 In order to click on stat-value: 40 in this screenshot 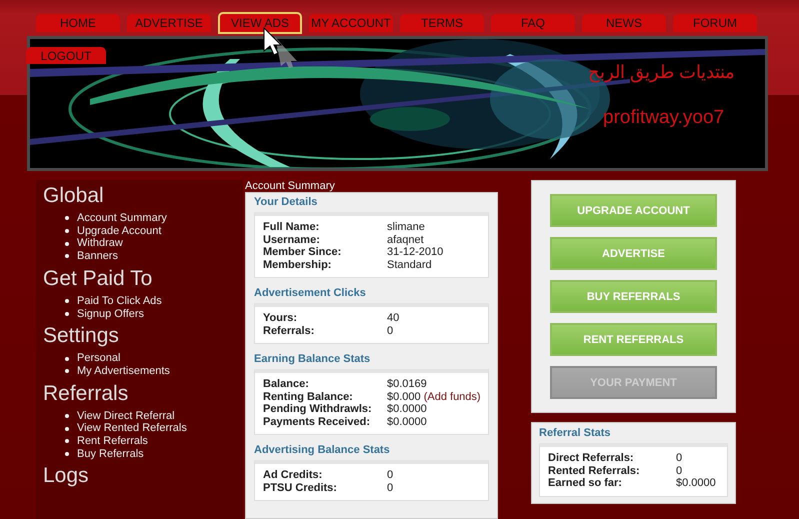, I will do `click(393, 318)`.